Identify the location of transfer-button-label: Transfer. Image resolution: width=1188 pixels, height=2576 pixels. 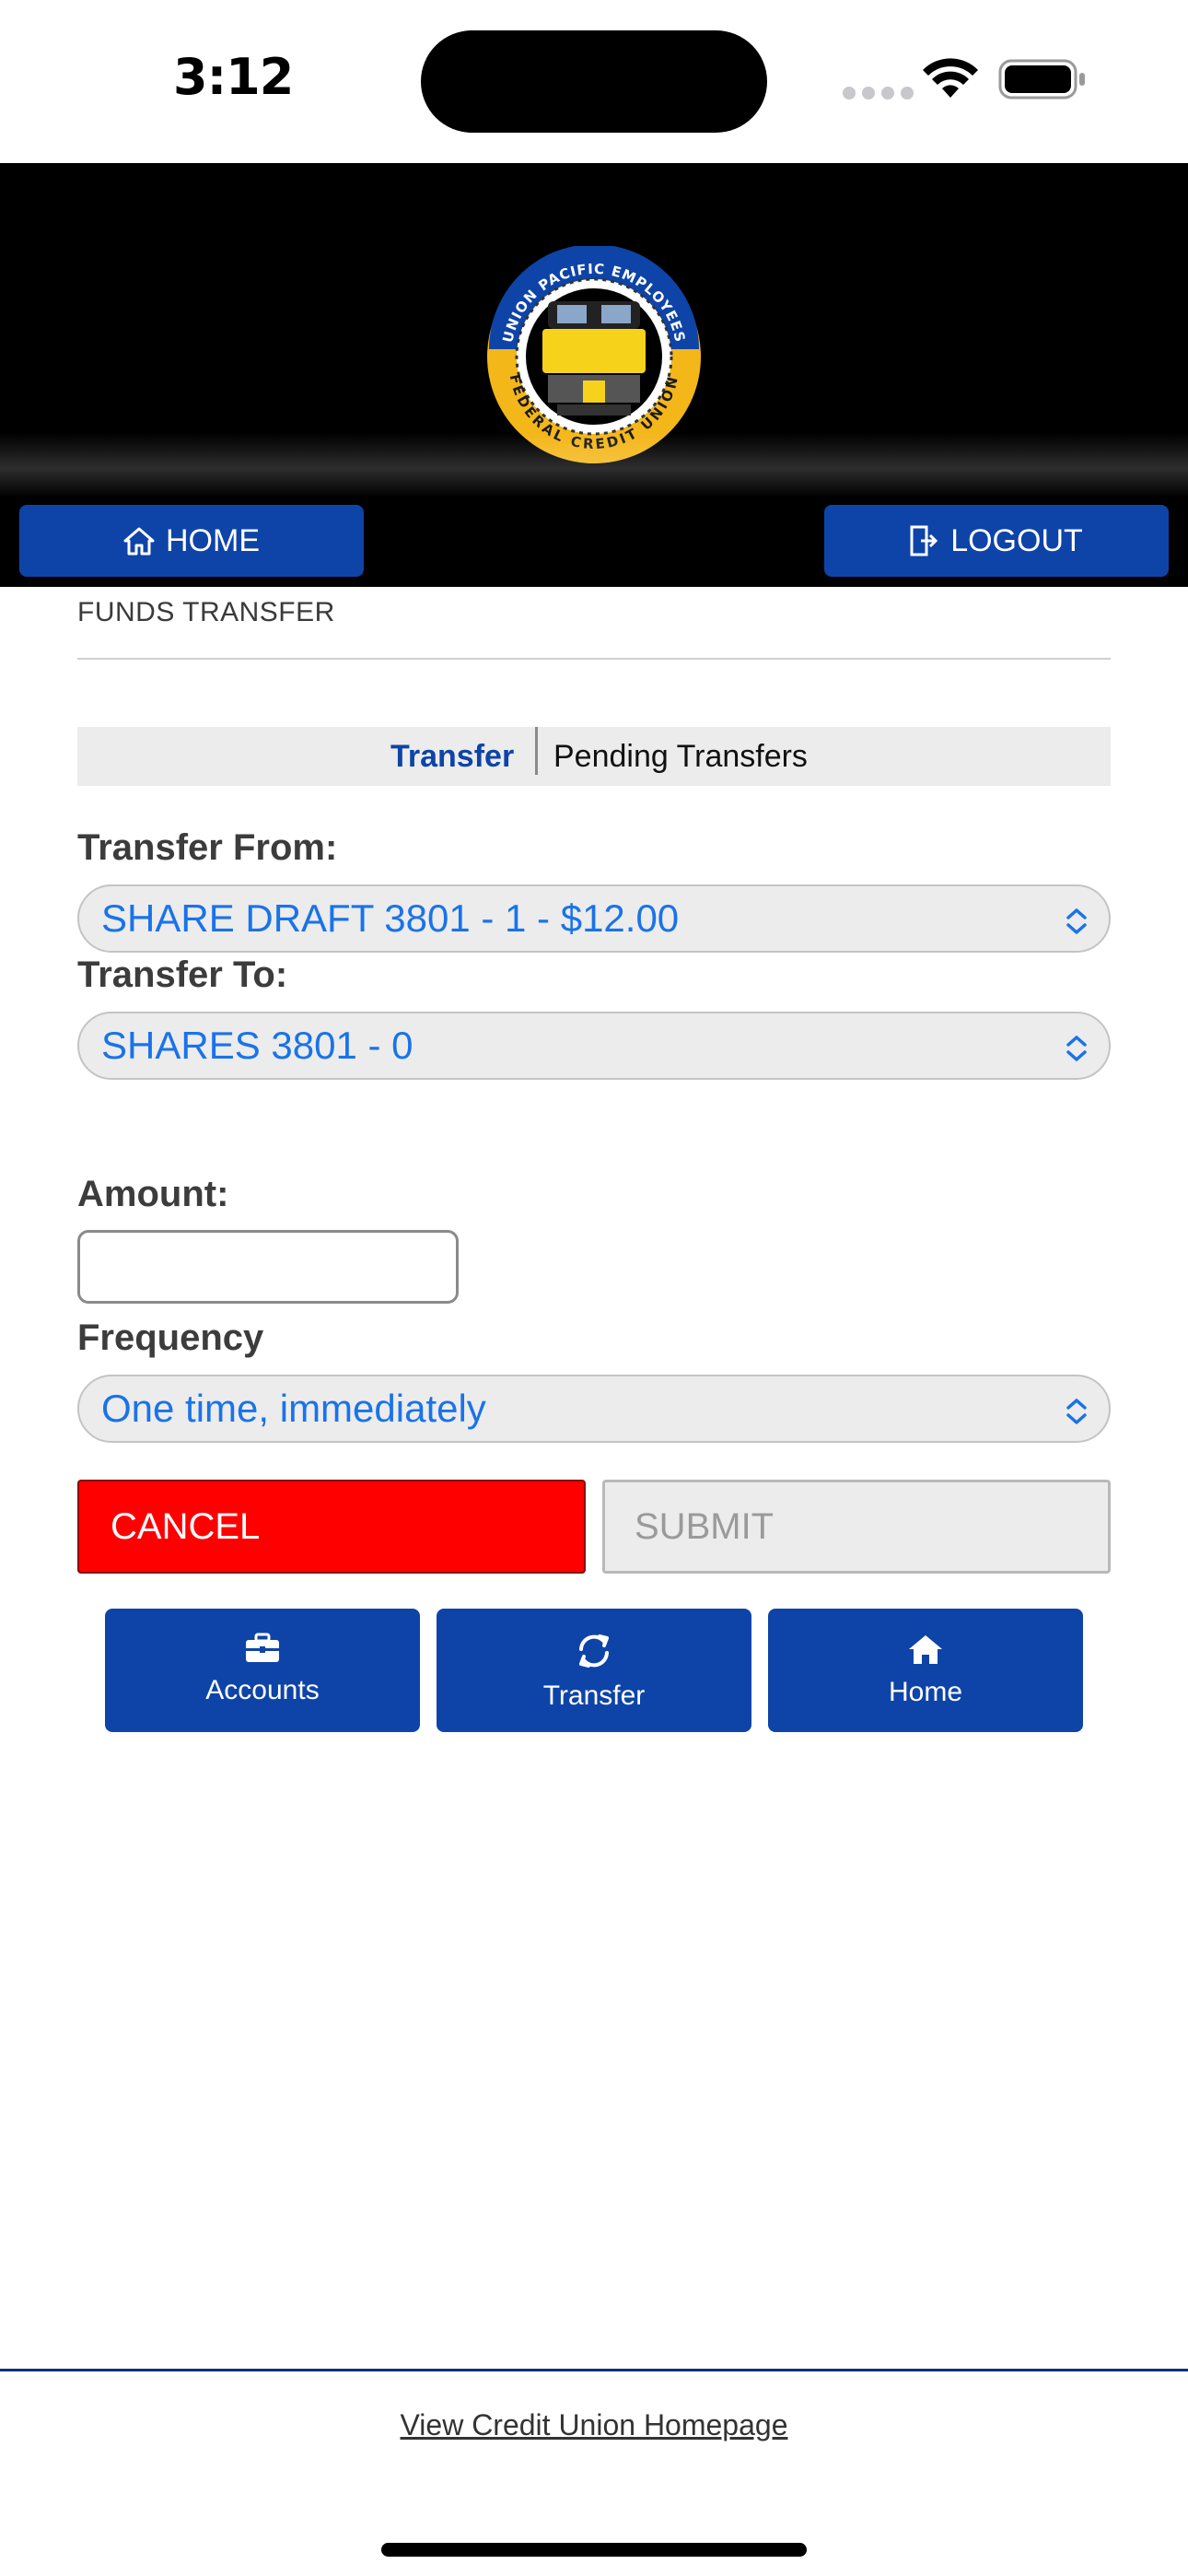
(594, 1695).